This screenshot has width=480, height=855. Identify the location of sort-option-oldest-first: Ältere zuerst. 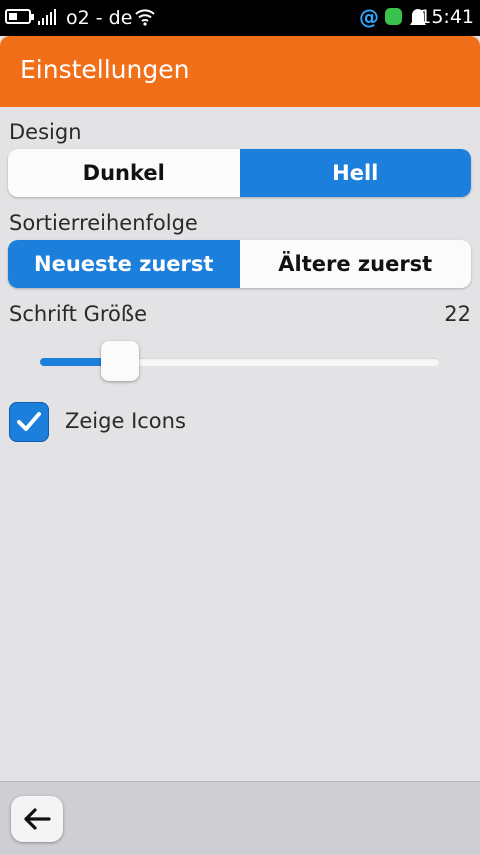
(355, 264).